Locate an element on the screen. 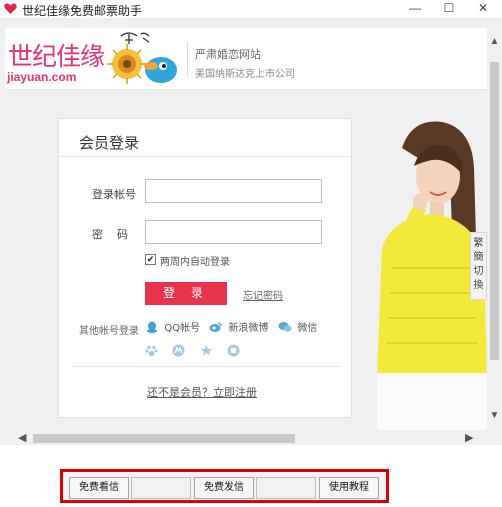 This screenshot has height=507, width=502. wechat-icon is located at coordinates (285, 326).